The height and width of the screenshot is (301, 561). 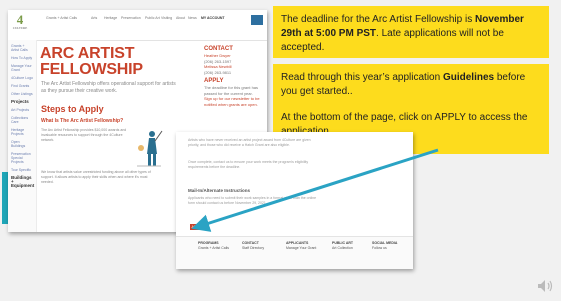 I want to click on speaker-icon, so click(x=546, y=286).